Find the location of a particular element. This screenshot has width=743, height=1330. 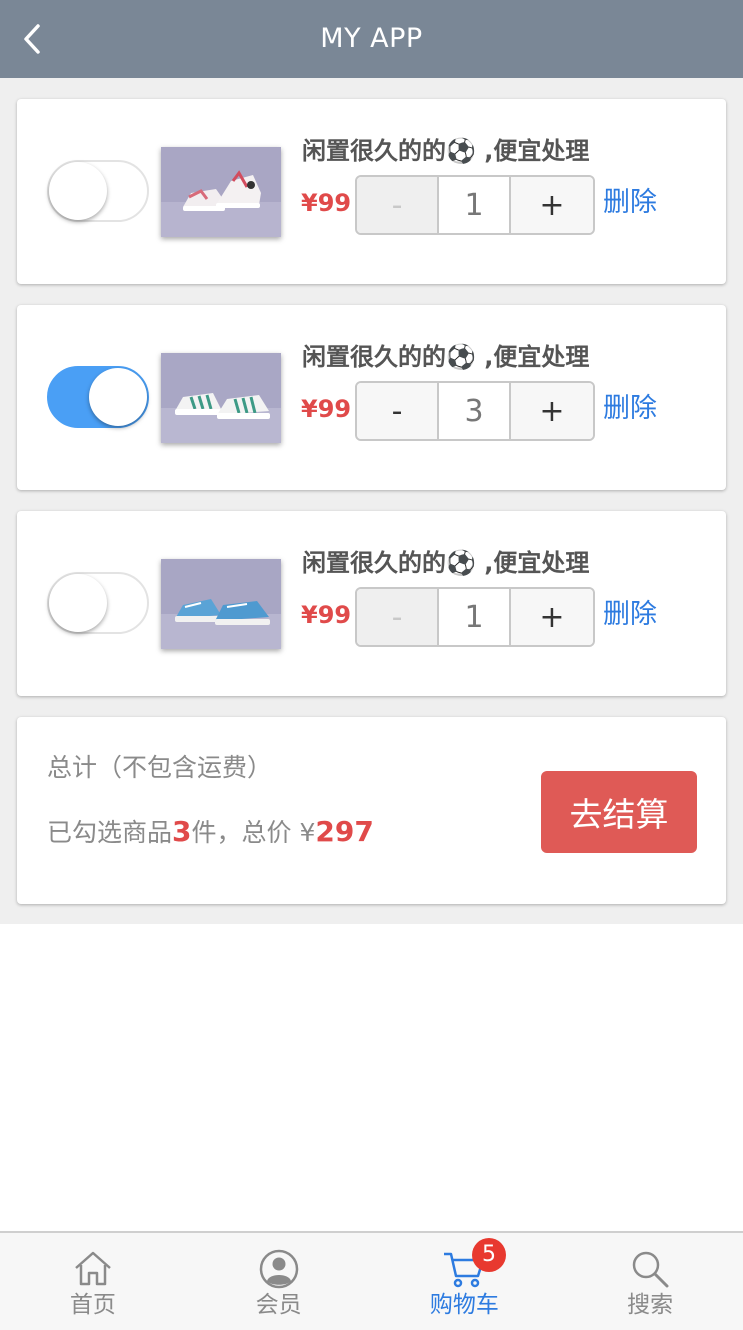

user-icon is located at coordinates (278, 1269).